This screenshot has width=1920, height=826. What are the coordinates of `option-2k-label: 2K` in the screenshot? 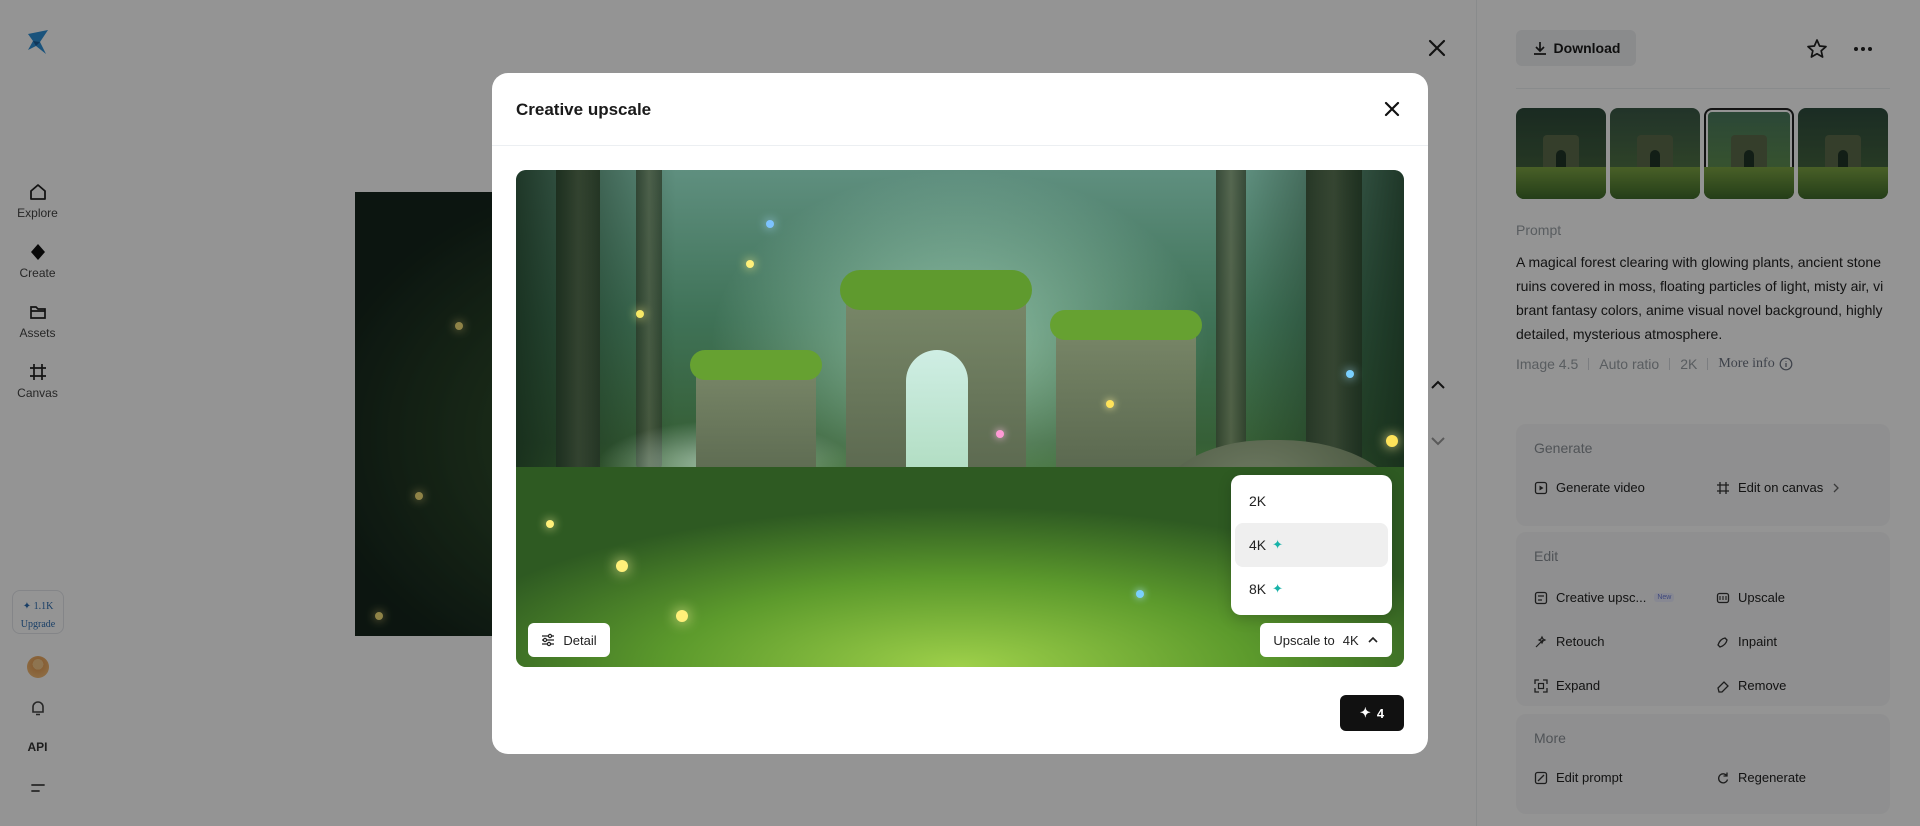 It's located at (1258, 501).